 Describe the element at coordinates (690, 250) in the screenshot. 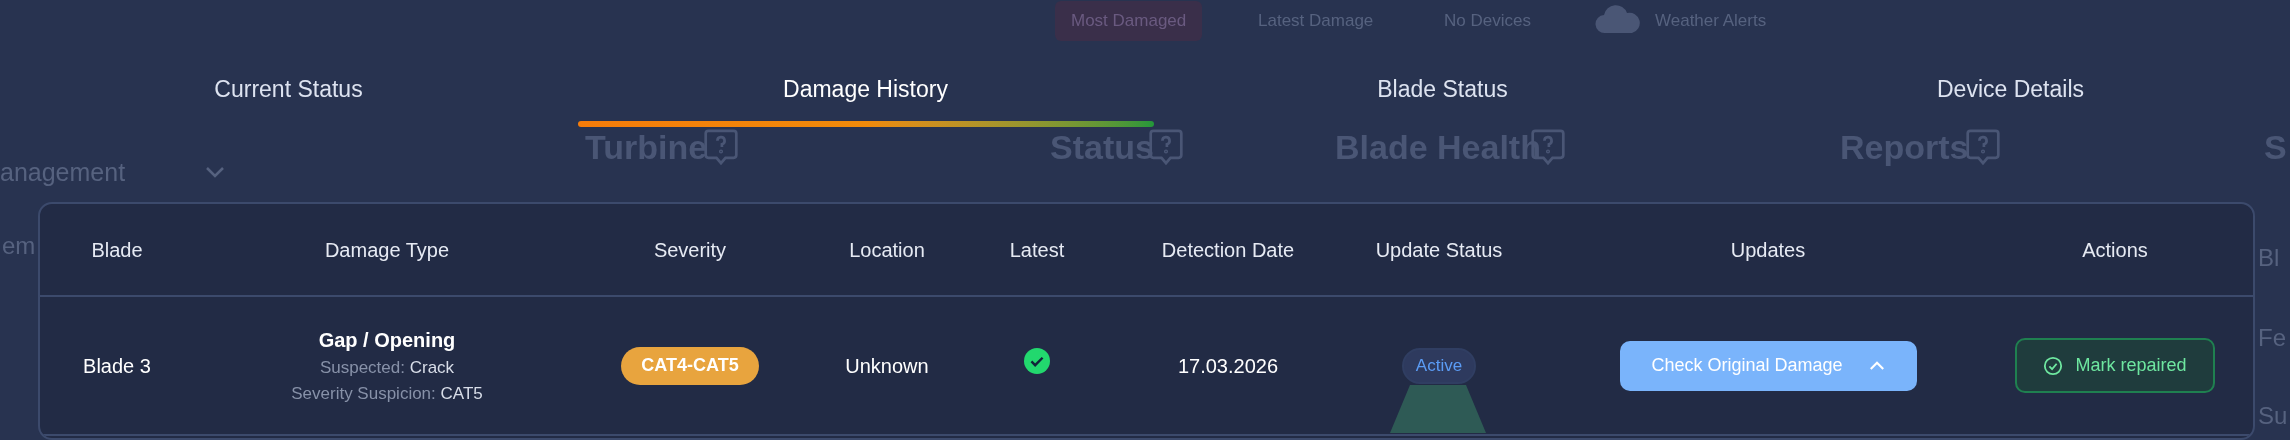

I see `column-header: Severity` at that location.